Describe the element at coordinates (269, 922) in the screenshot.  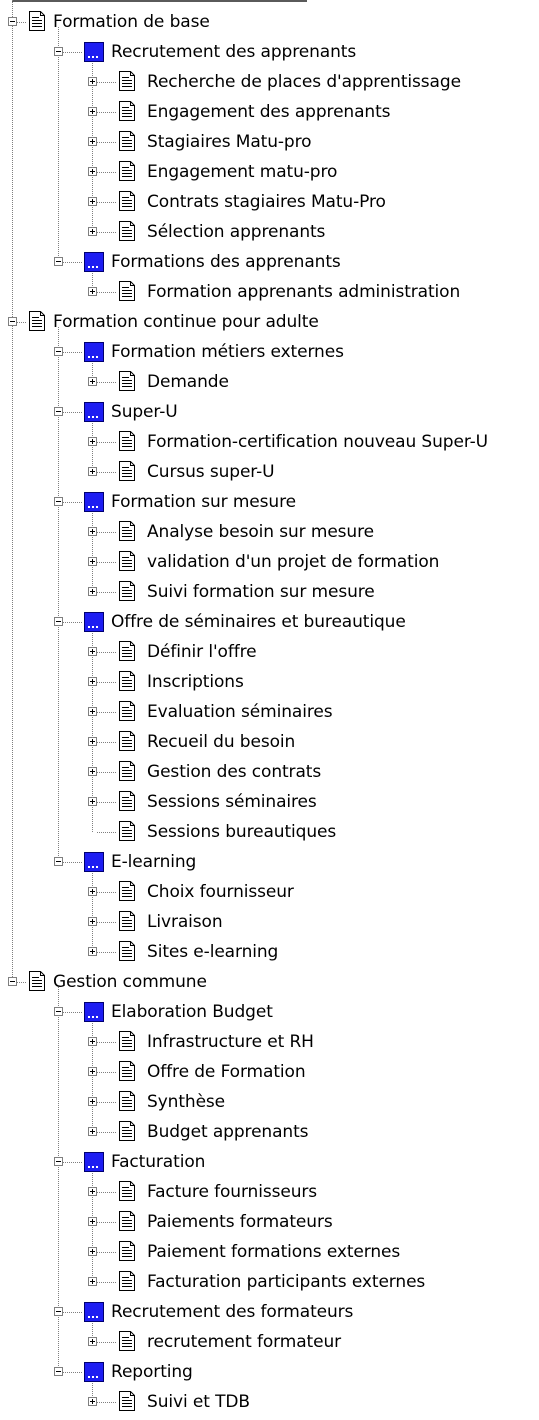
I see `tree-leaf-item: Livraison` at that location.